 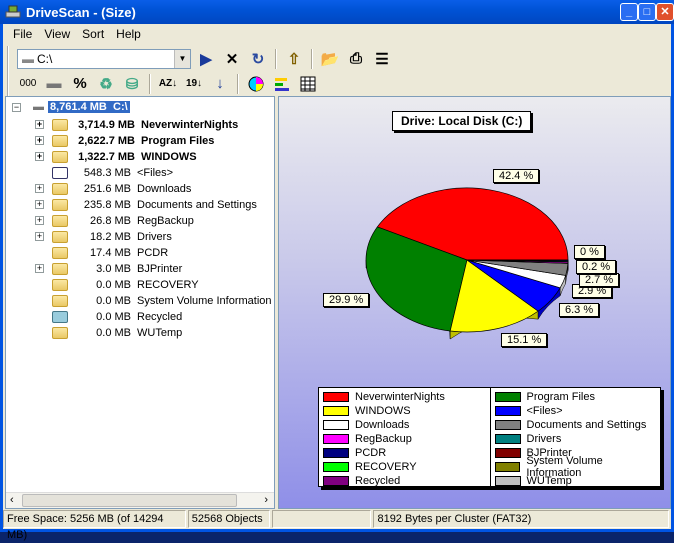 I want to click on tree-item: +251.6 MBDownloads, so click(x=121, y=189).